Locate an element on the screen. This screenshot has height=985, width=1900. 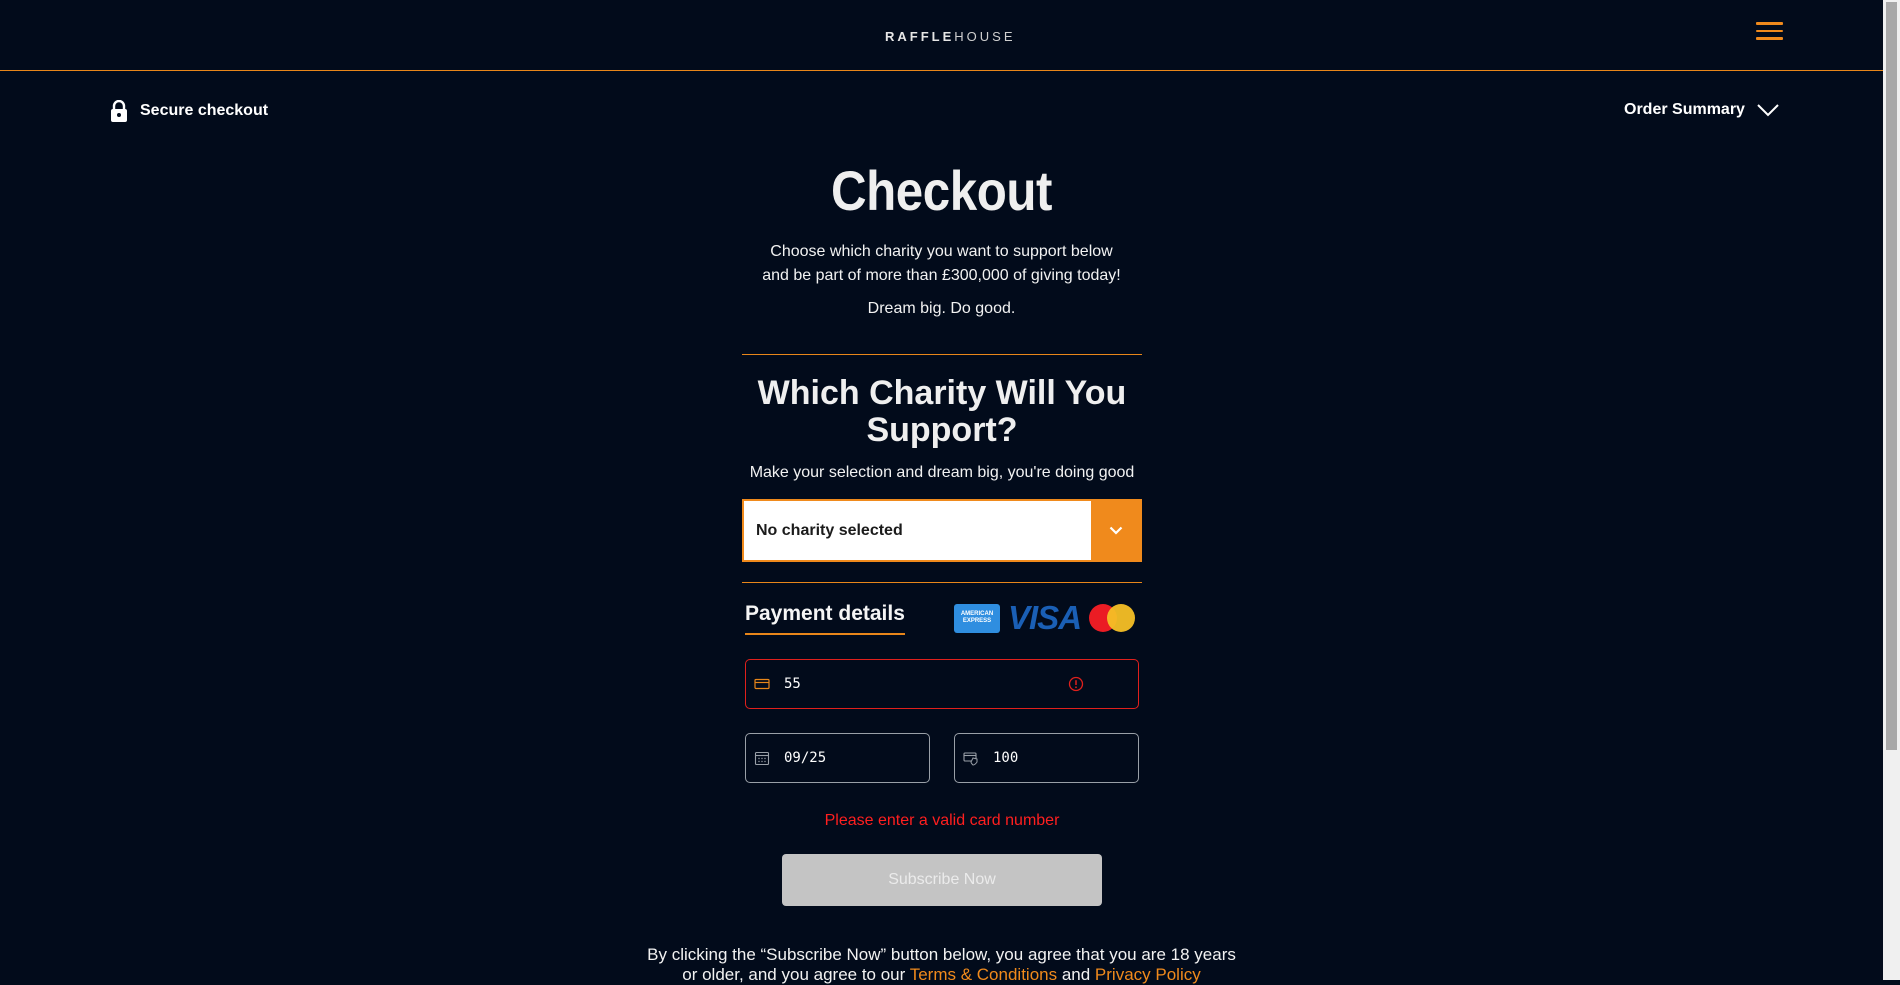
accepted-cards: AMERICAN EXPRESS VISA is located at coordinates (1045, 617).